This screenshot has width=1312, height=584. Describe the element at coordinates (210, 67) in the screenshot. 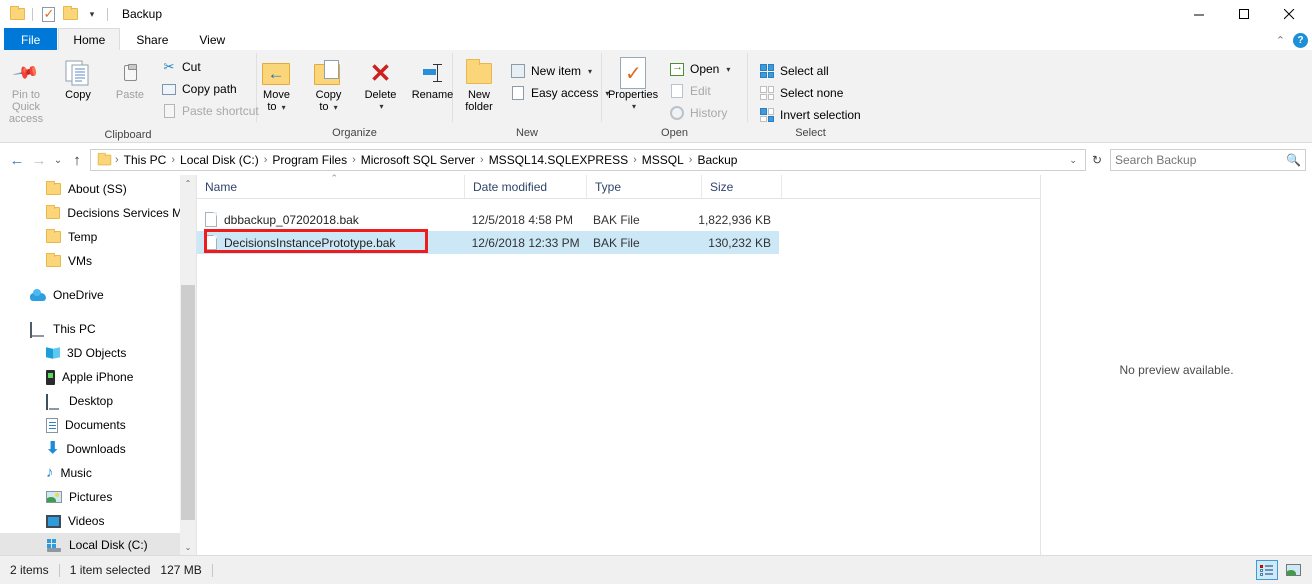

I see `cut-button: ✂ Cut` at that location.